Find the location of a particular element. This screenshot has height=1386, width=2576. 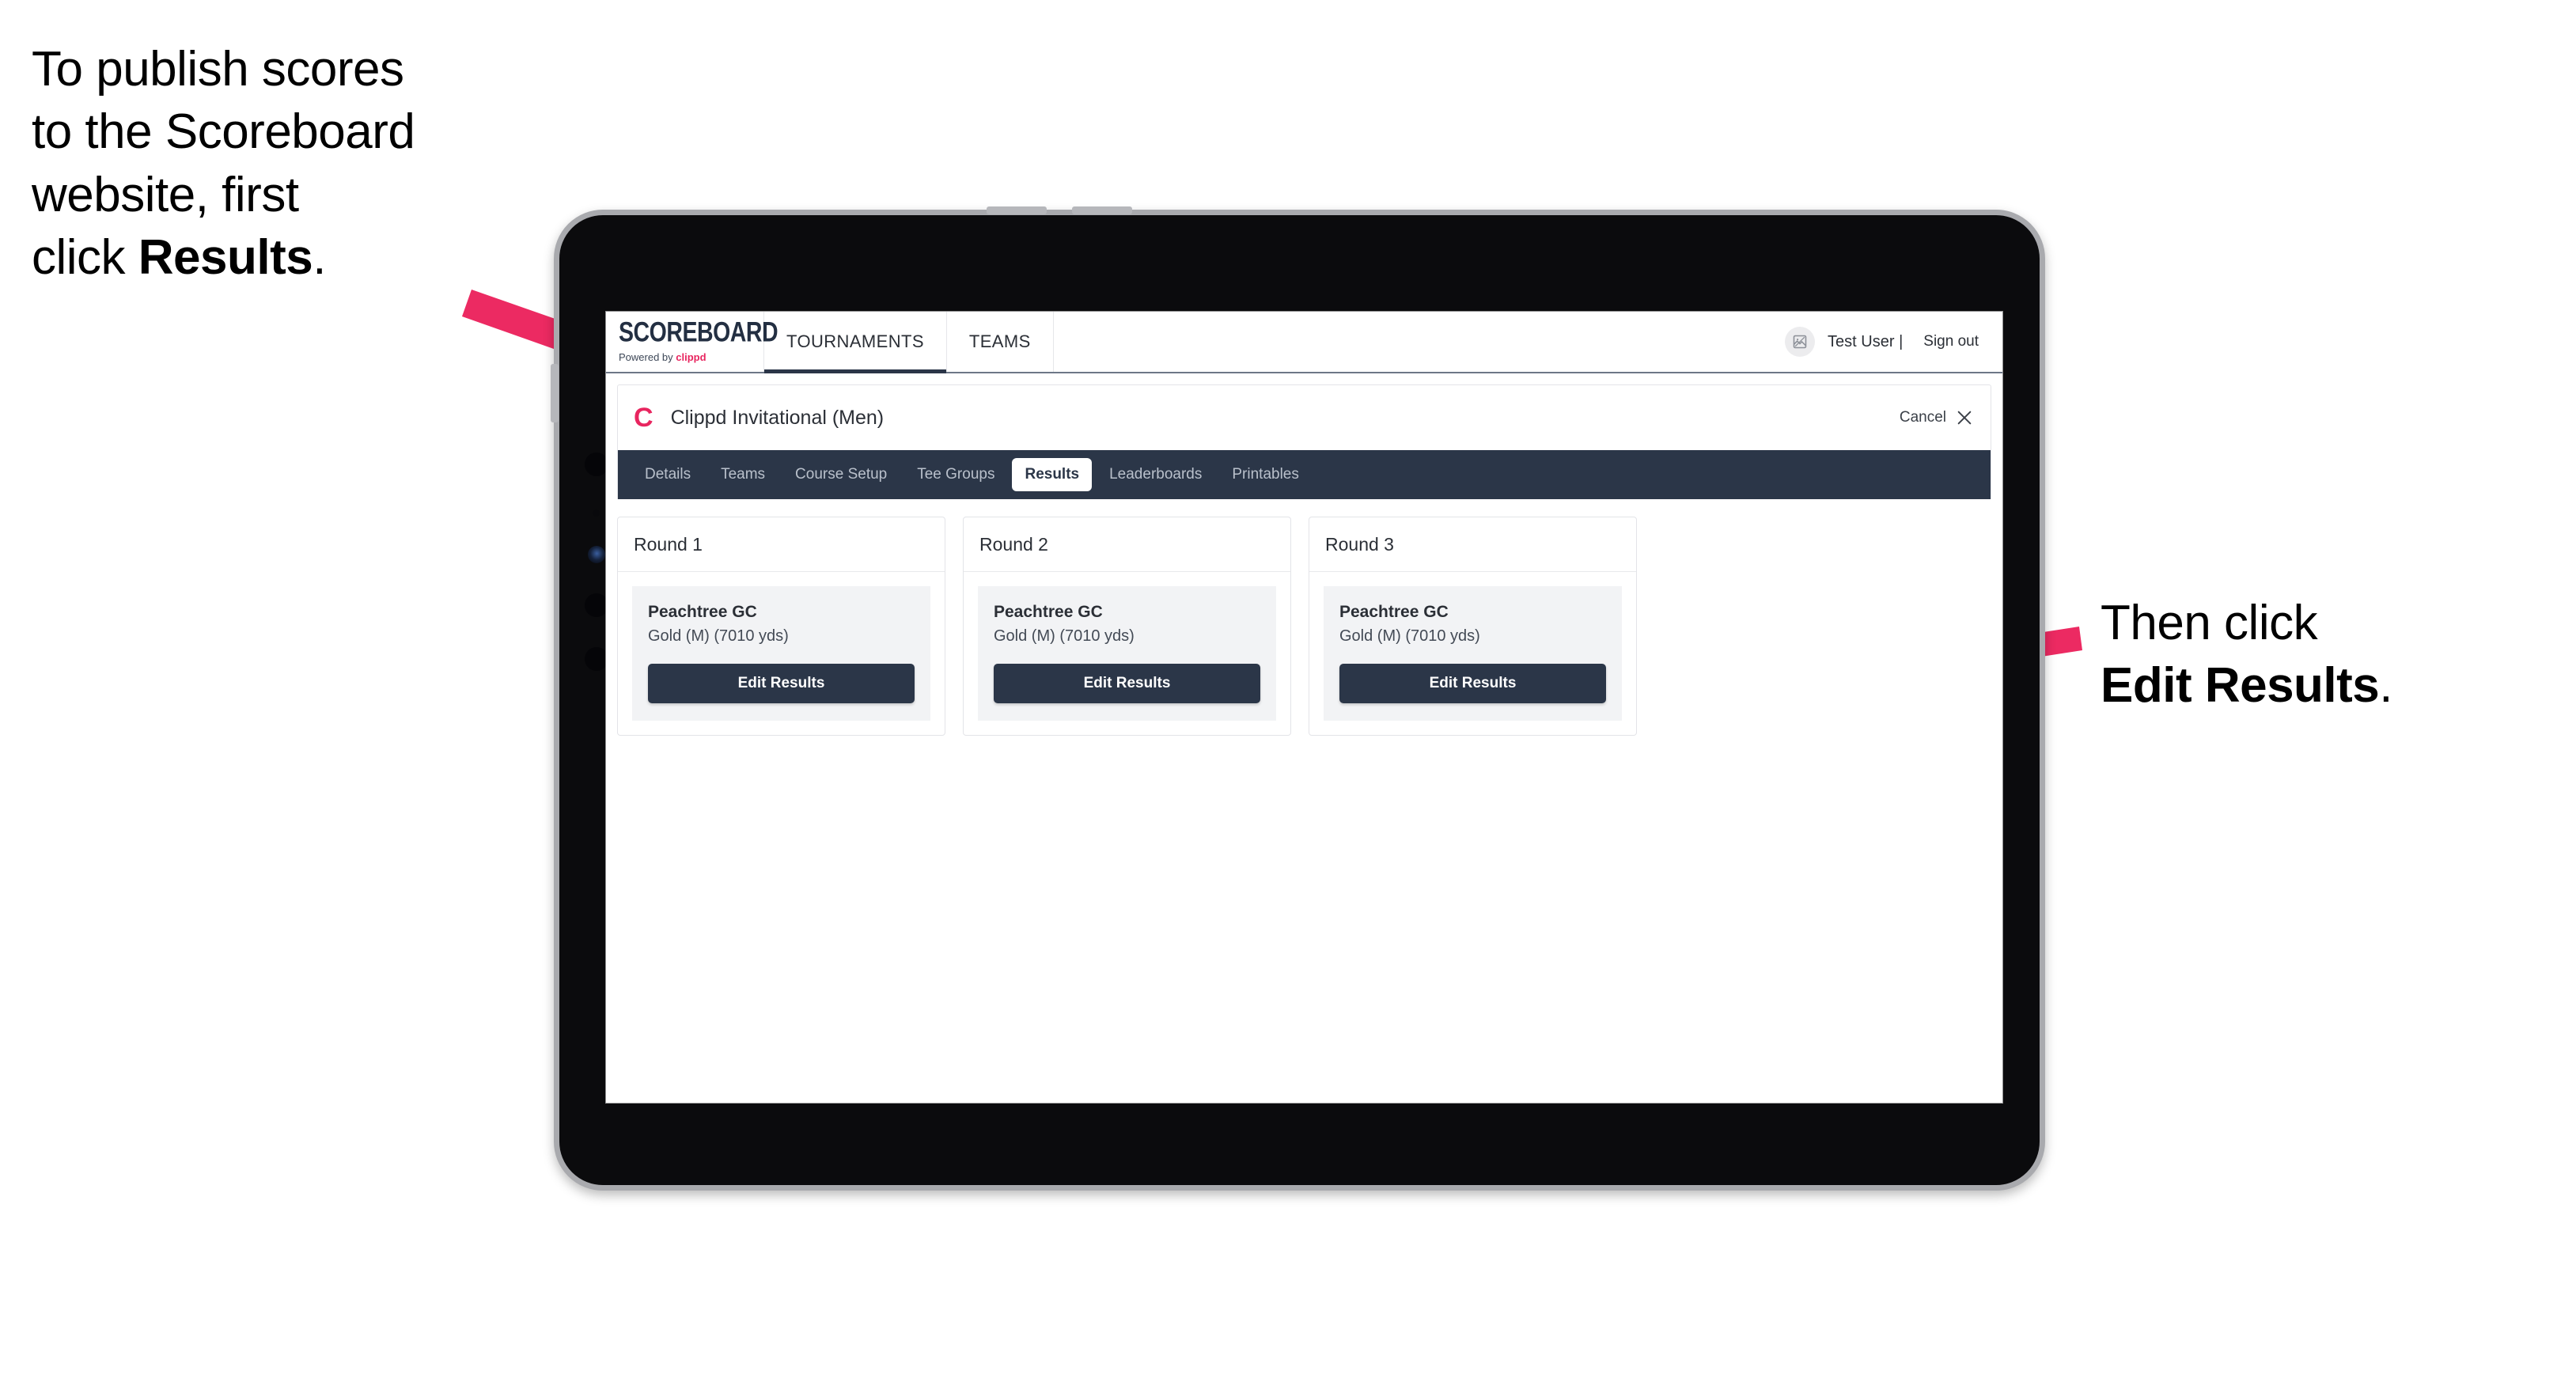

brand-logo: SCOREBOARD Powered by clippd is located at coordinates (692, 342).